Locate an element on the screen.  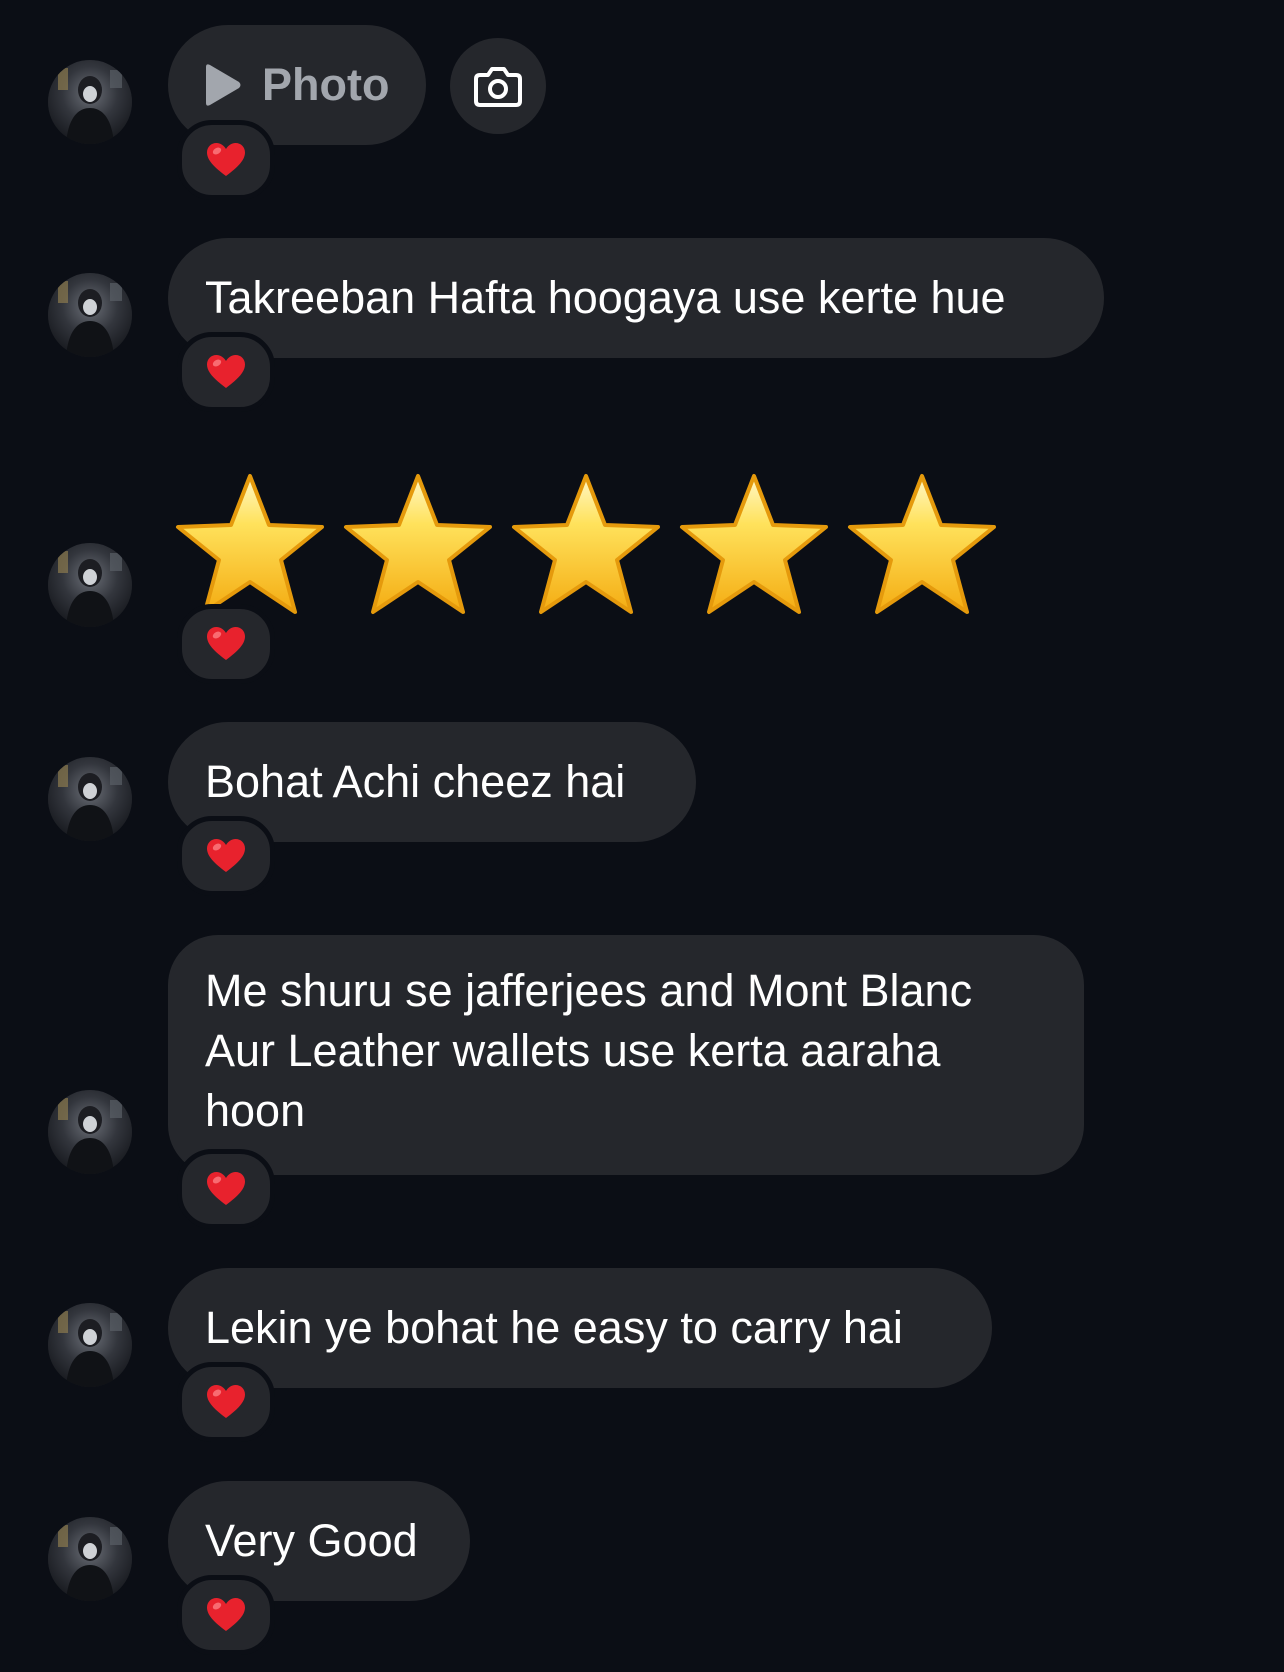
camera-icon is located at coordinates (498, 87).